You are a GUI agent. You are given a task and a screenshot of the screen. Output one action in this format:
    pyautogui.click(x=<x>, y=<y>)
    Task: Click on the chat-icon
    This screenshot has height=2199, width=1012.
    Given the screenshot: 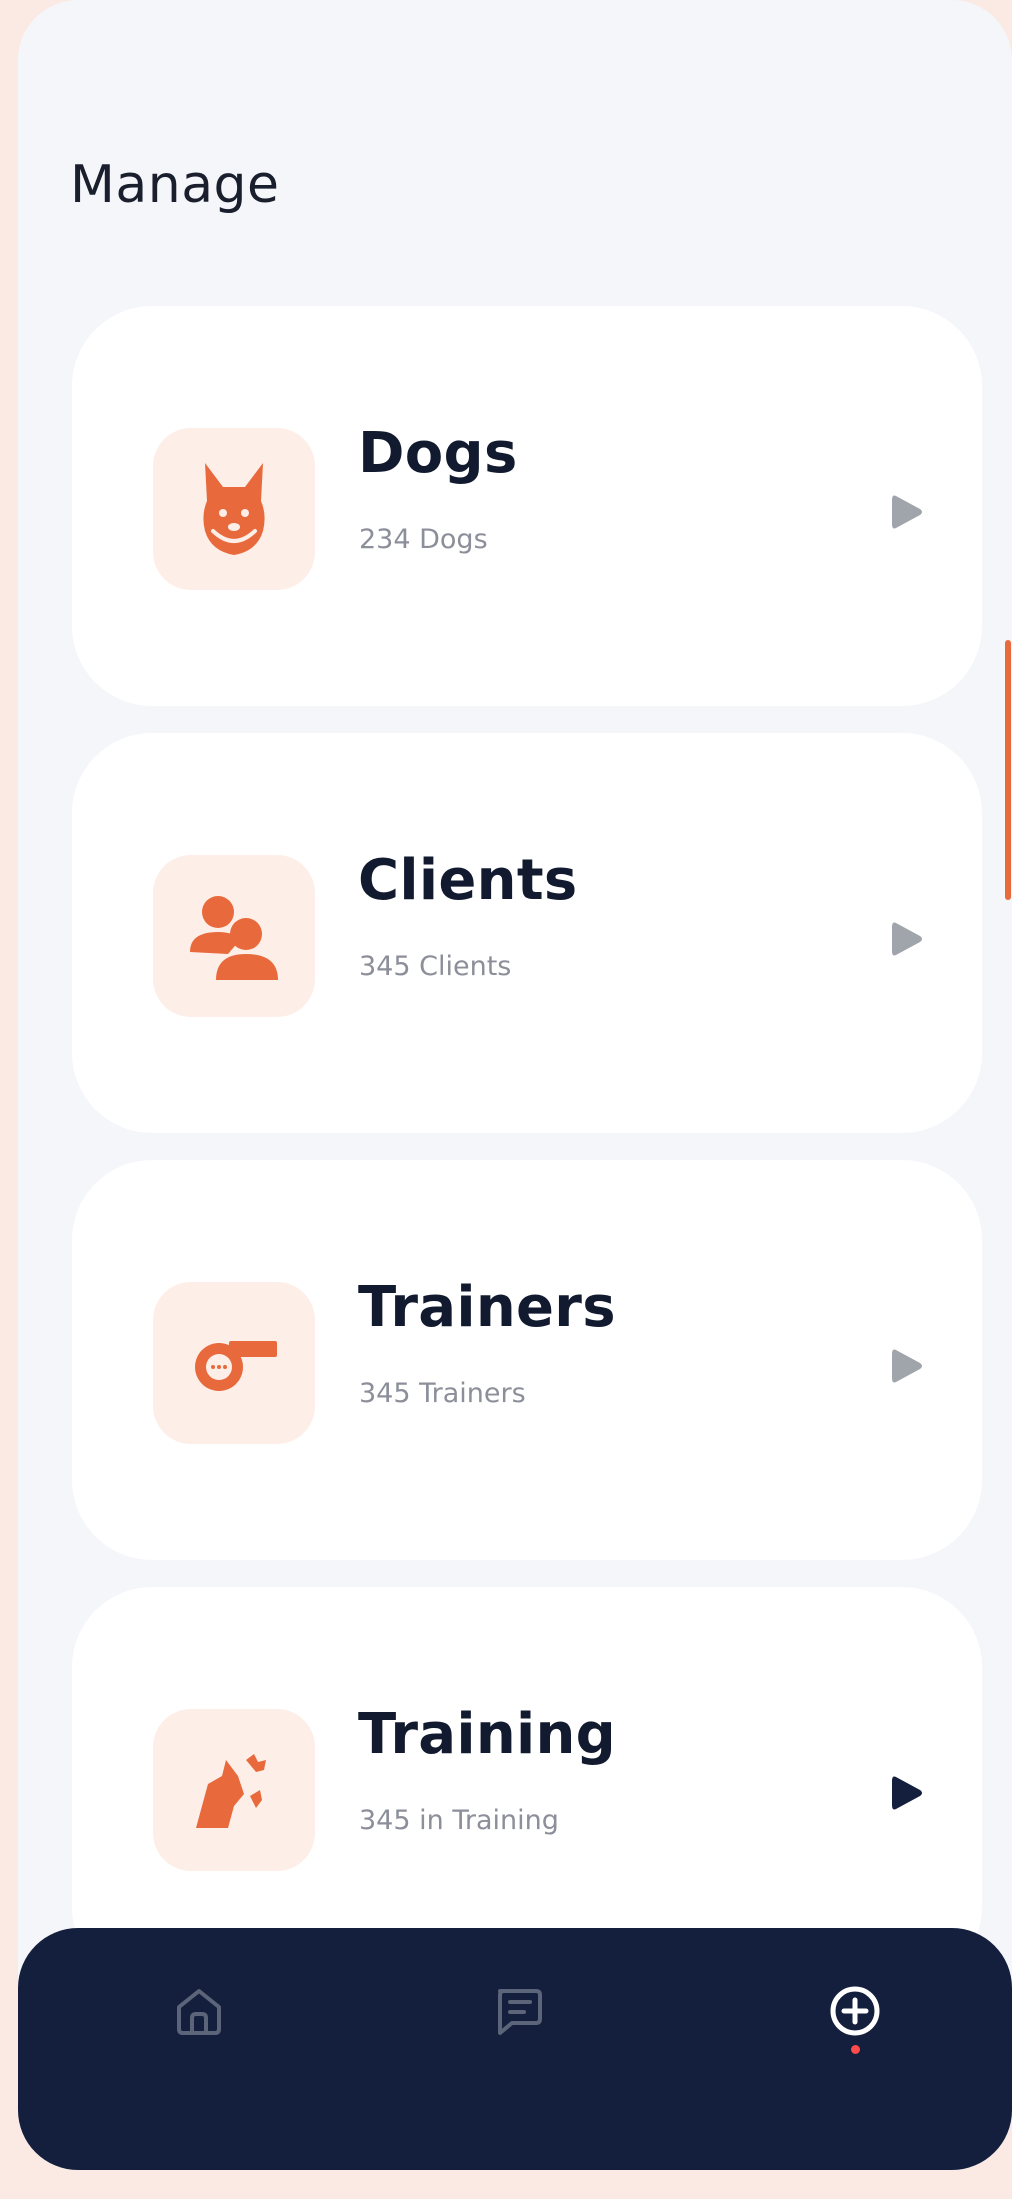 What is the action you would take?
    pyautogui.click(x=520, y=2012)
    